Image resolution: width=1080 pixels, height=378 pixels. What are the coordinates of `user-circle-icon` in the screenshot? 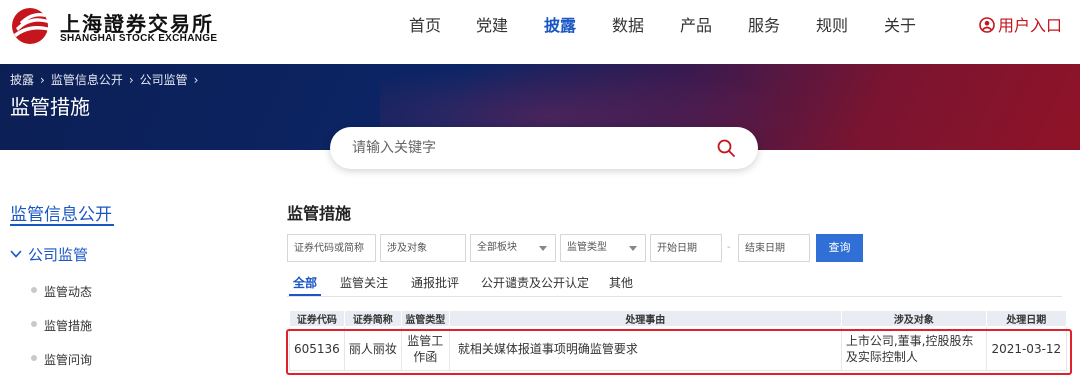 It's located at (987, 25).